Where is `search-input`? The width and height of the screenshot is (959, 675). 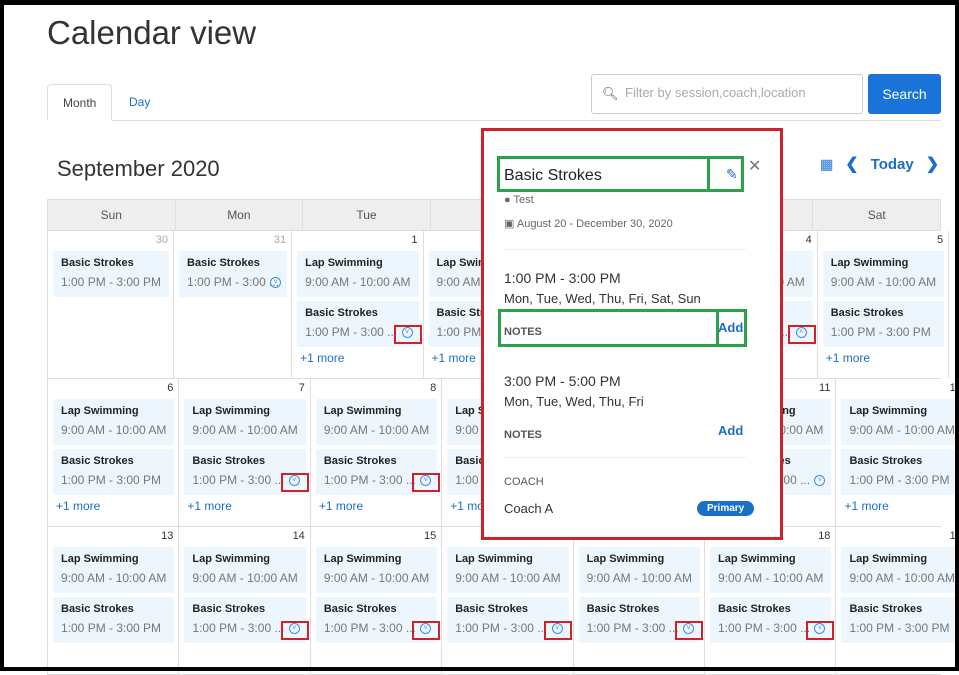
search-input is located at coordinates (740, 92).